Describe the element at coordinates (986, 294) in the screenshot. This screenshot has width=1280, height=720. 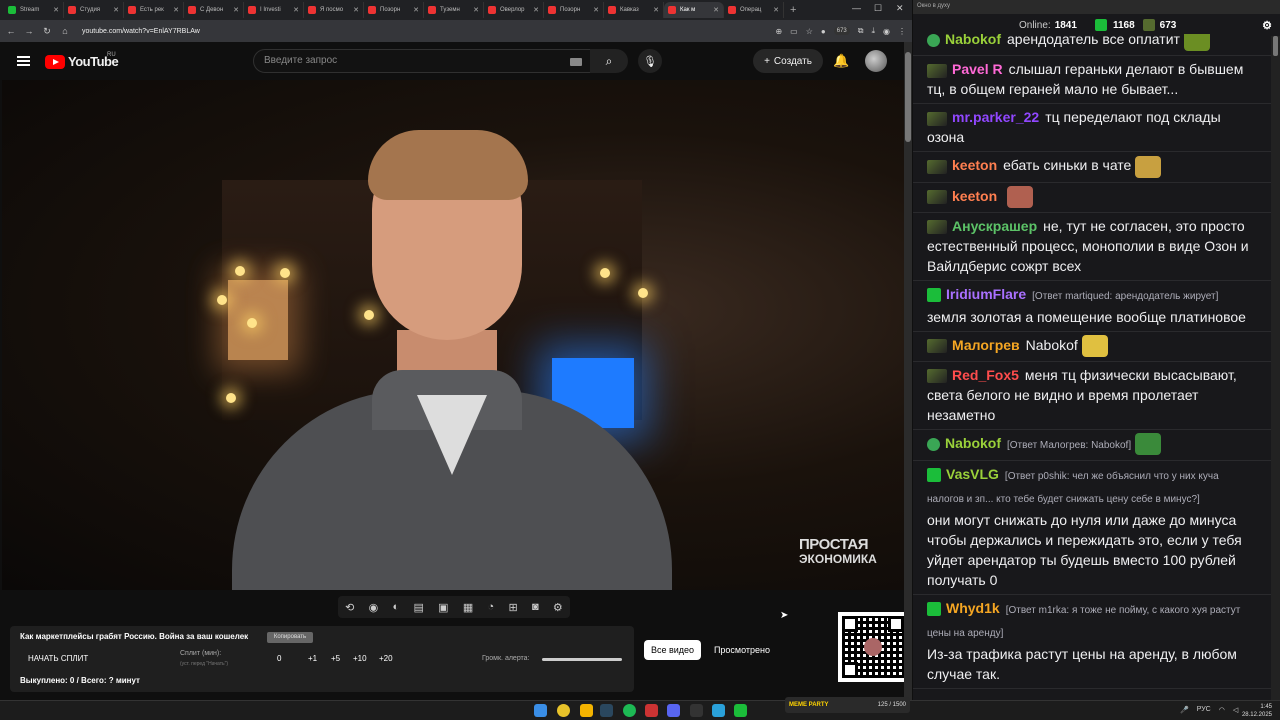
I see `chat-username: IridiumFlare` at that location.